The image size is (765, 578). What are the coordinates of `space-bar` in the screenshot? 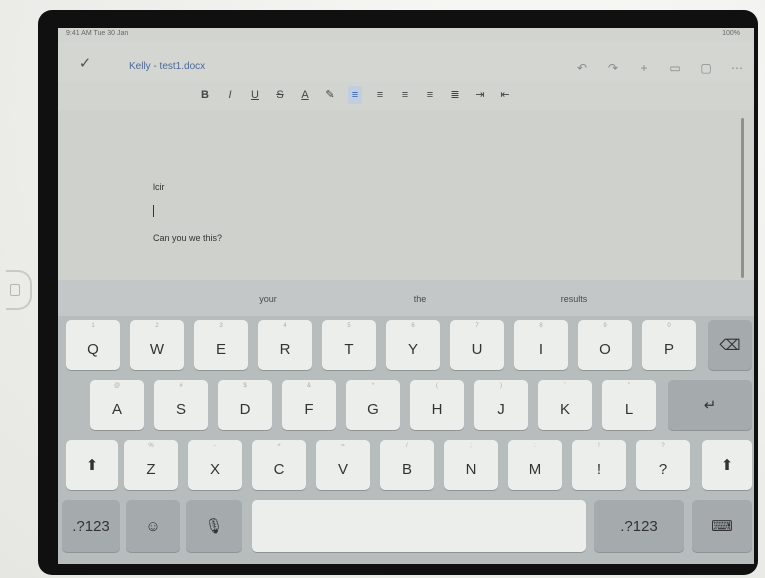 It's located at (419, 526).